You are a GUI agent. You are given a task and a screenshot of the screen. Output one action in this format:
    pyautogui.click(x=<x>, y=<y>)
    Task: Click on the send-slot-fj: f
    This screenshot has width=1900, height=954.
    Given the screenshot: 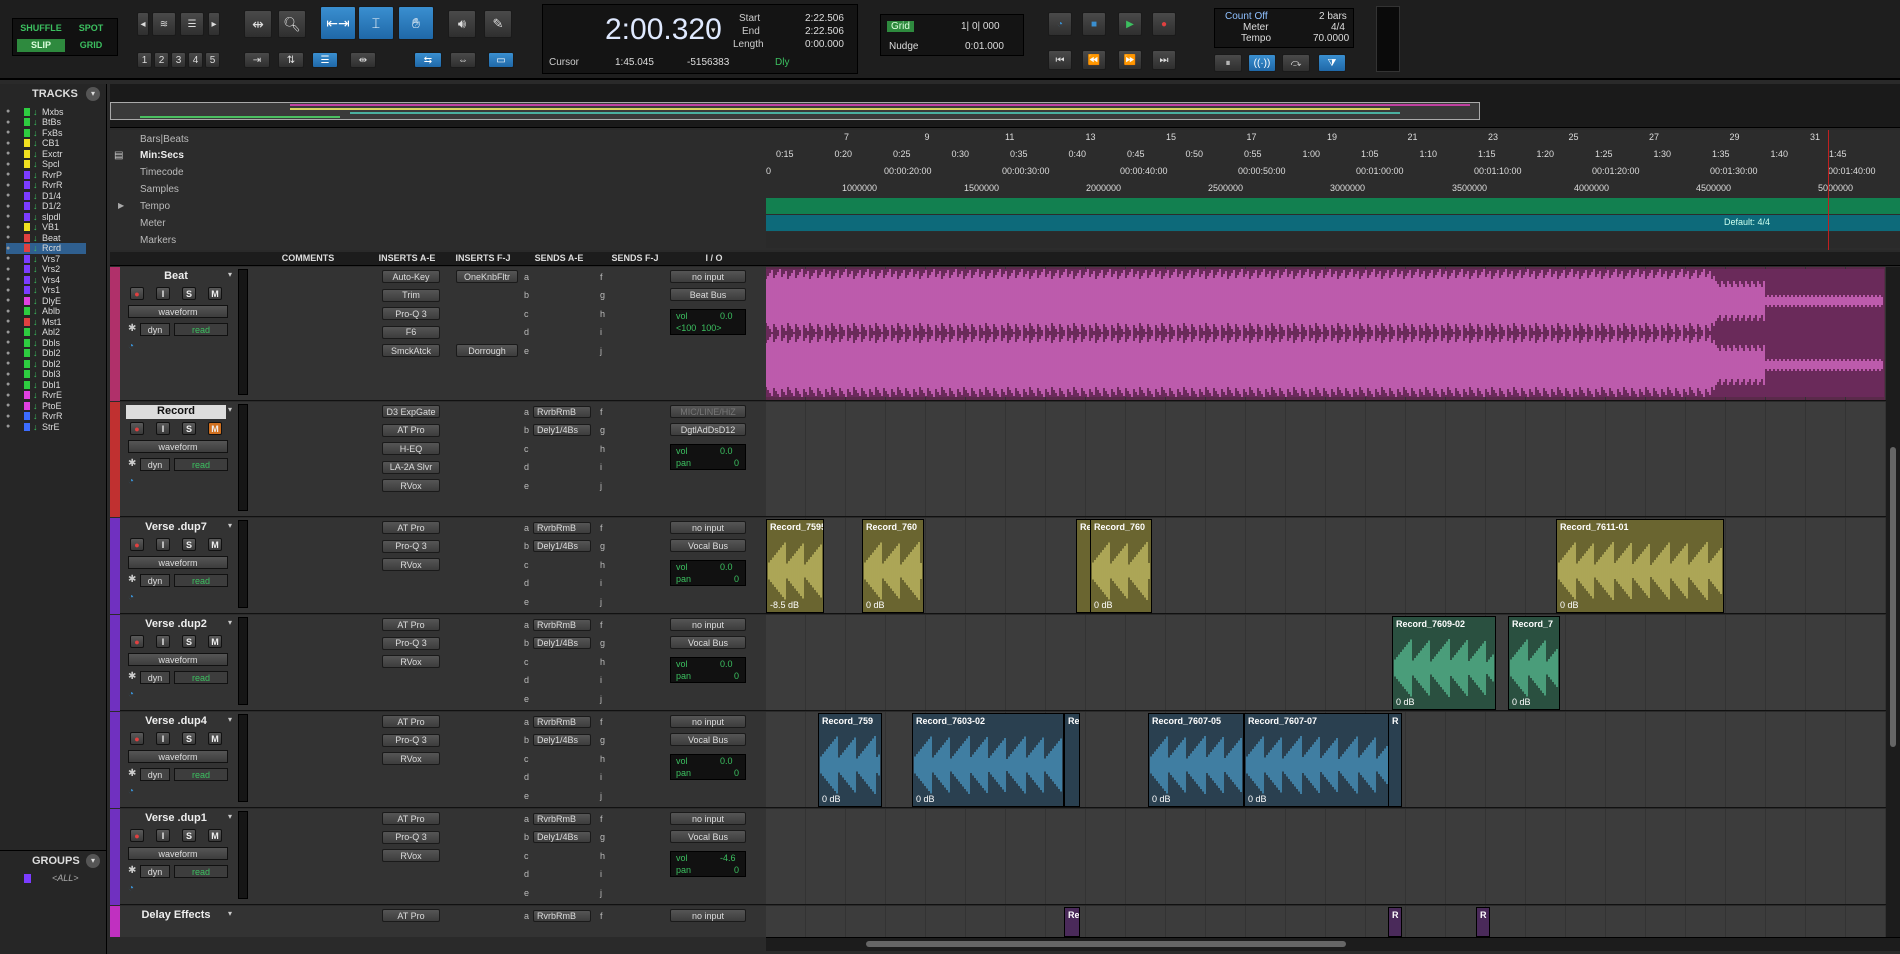 What is the action you would take?
    pyautogui.click(x=604, y=527)
    